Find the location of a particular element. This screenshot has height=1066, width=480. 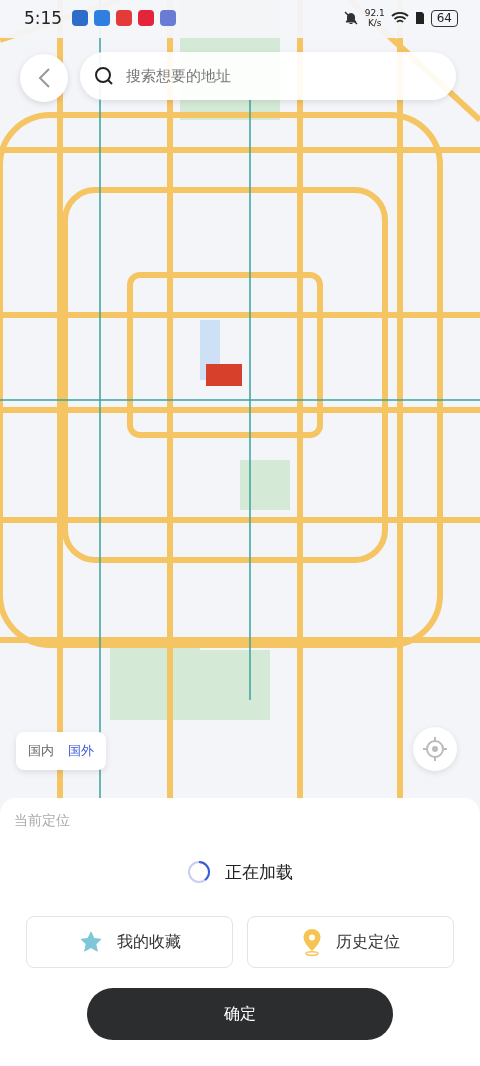

sim-icon is located at coordinates (419, 18).